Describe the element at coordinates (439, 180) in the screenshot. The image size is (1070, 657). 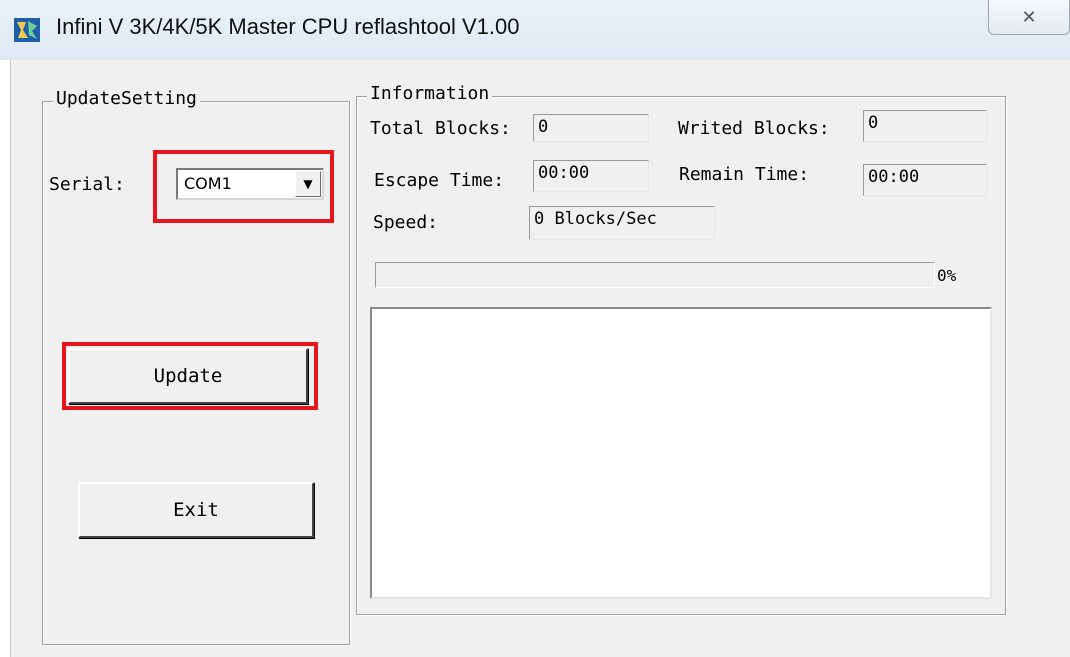
I see `escape-time-label: Escape Time:` at that location.